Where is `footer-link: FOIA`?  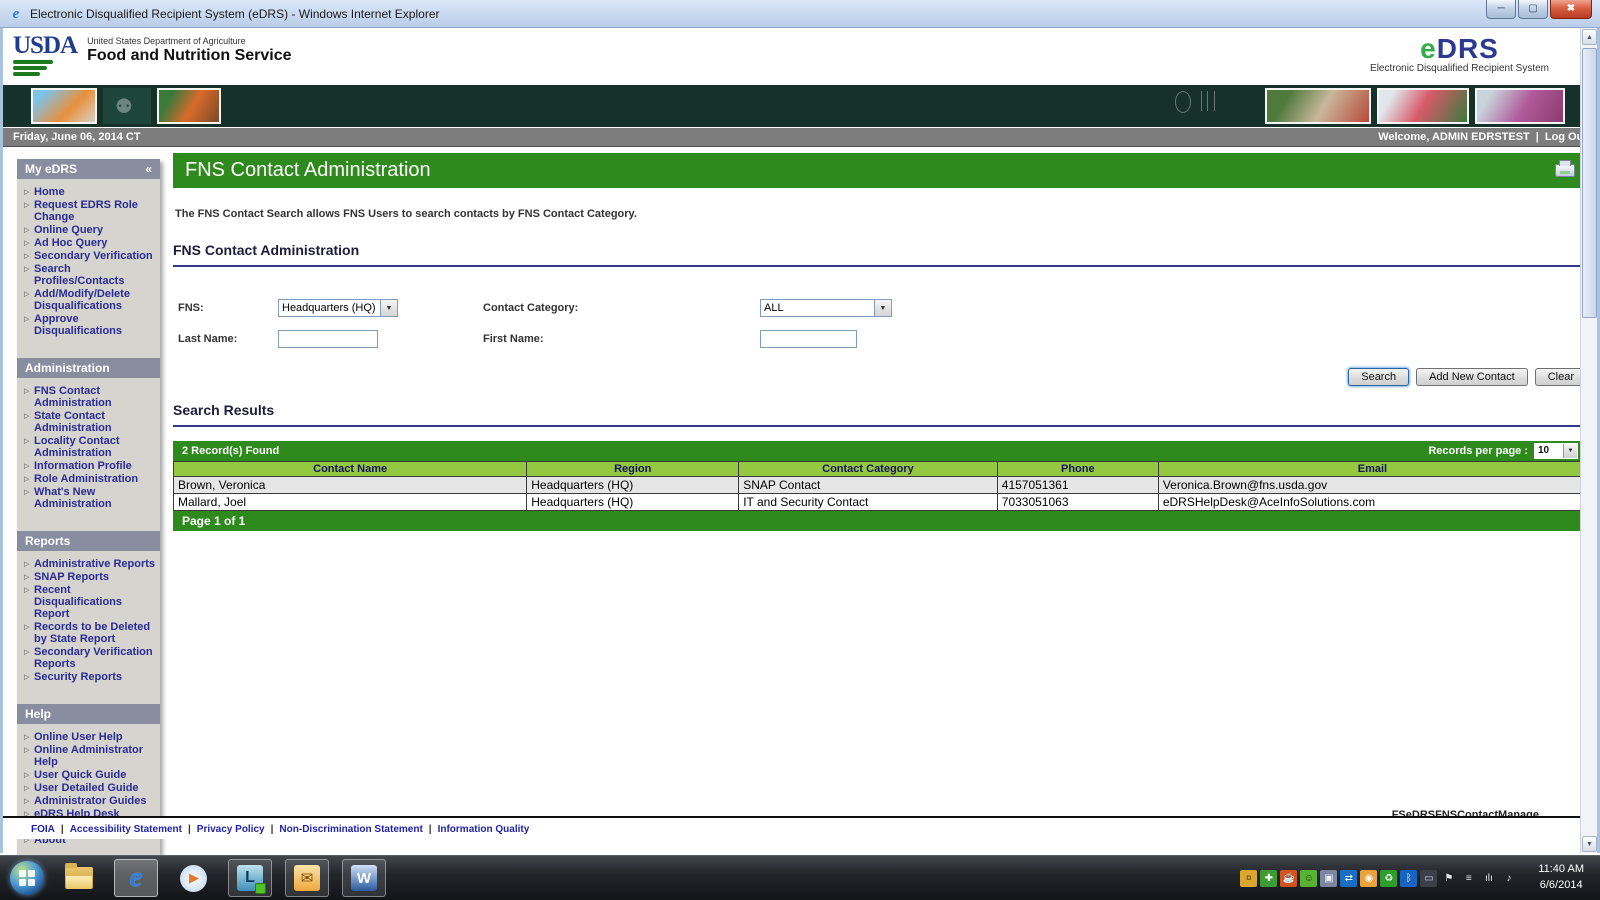
footer-link: FOIA is located at coordinates (43, 829).